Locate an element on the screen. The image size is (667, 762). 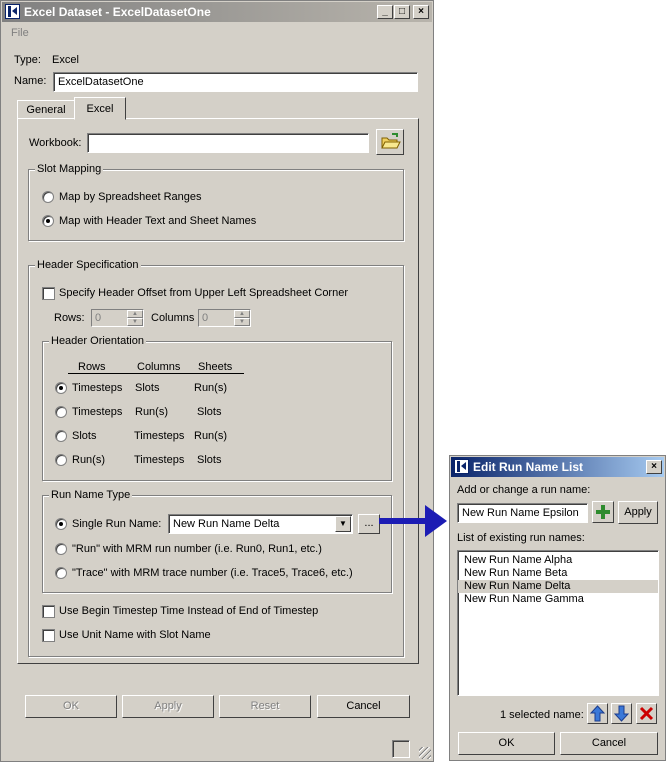
list-item: New Run Name Gamma is located at coordinates (558, 599).